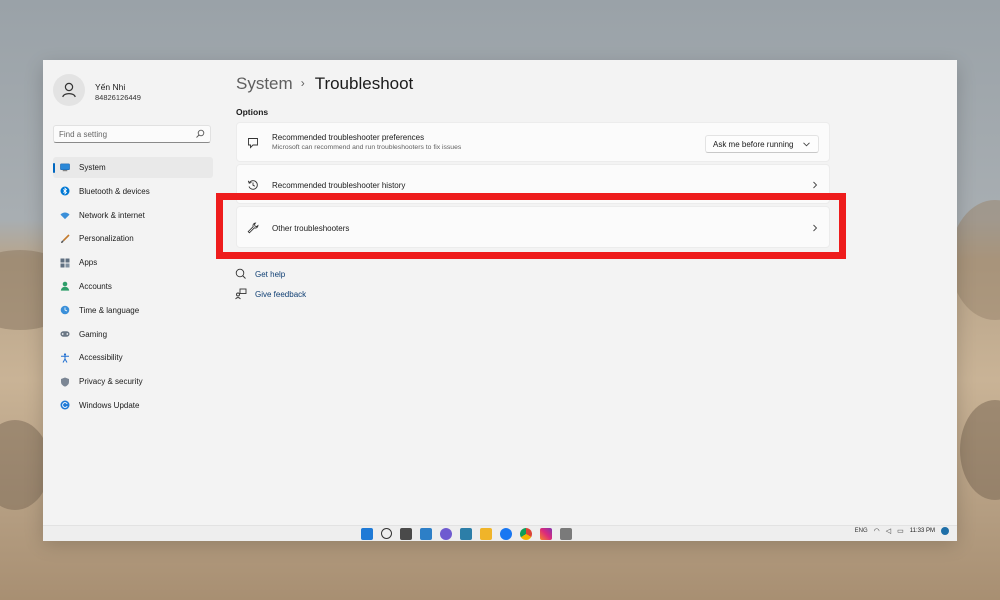  I want to click on shield-icon, so click(65, 382).